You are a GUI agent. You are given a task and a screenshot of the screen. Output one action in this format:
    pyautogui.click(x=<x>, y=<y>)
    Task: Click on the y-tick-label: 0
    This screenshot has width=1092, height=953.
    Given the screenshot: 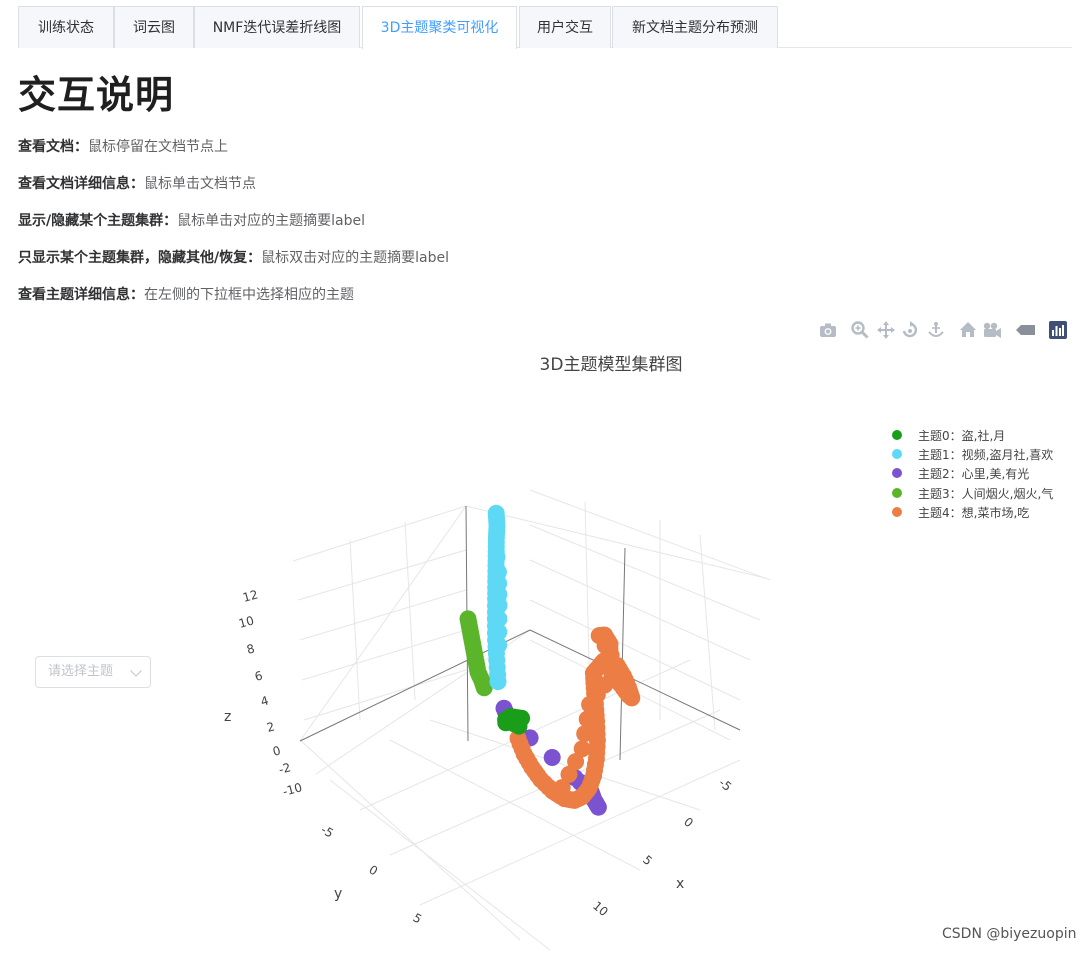 What is the action you would take?
    pyautogui.click(x=374, y=870)
    